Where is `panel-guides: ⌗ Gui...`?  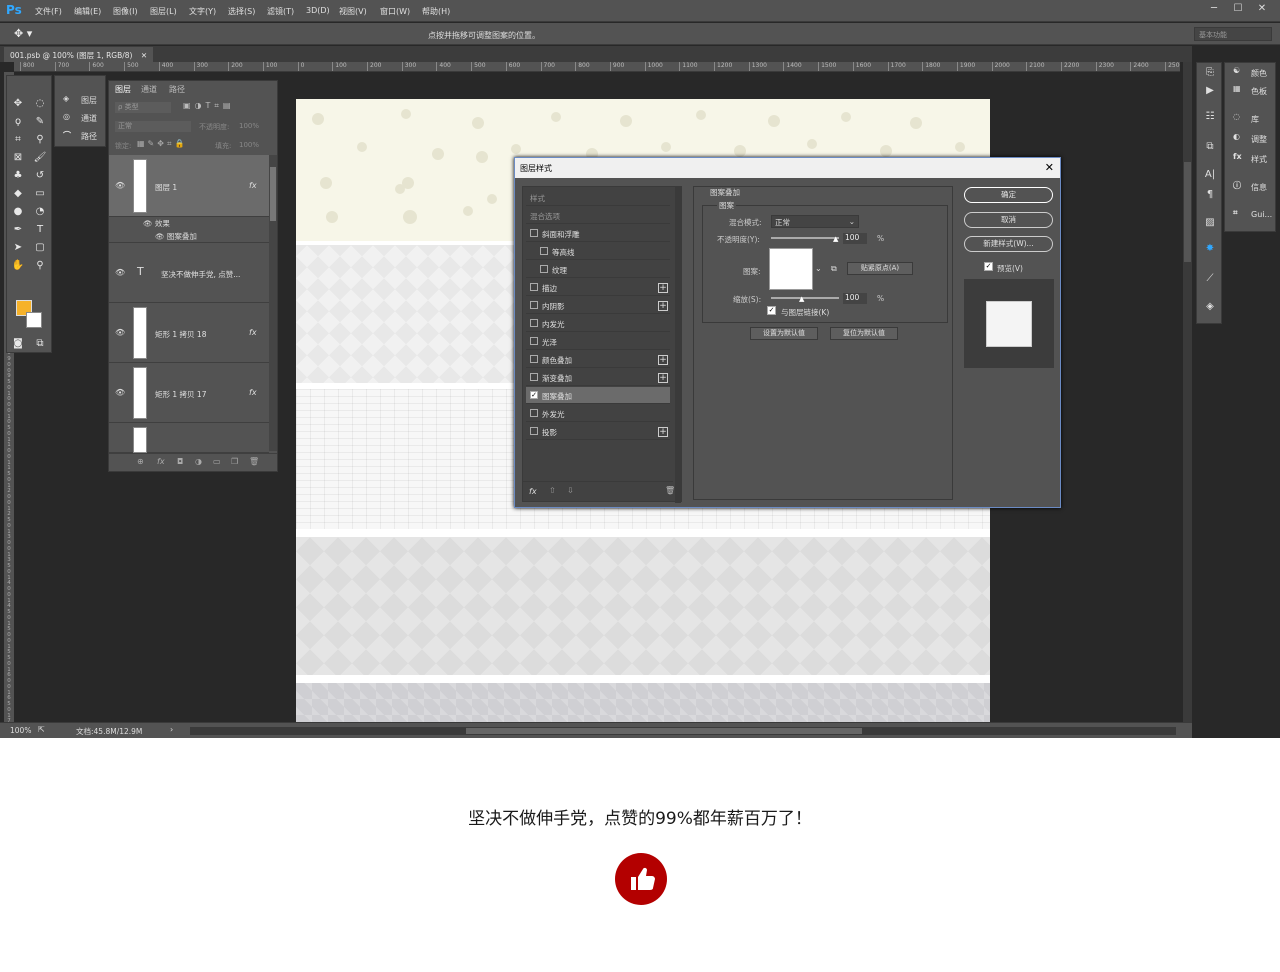
panel-guides: ⌗ Gui... is located at coordinates (1252, 215).